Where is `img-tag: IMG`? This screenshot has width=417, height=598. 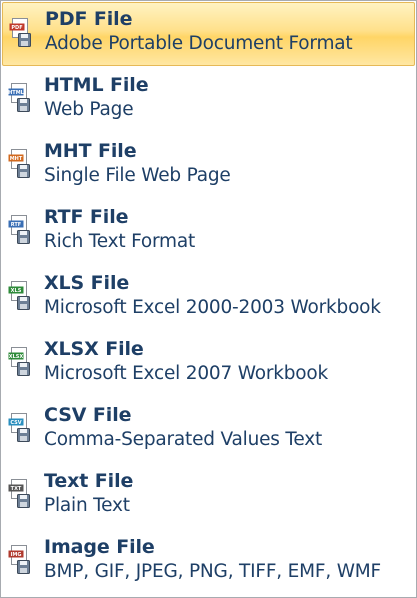
img-tag: IMG is located at coordinates (16, 555).